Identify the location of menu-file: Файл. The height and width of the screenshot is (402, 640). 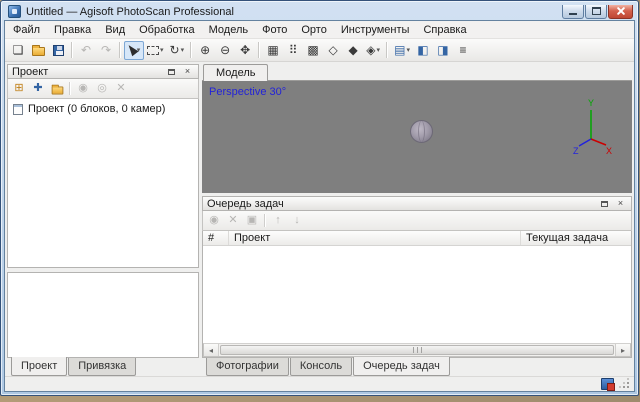
(26, 29).